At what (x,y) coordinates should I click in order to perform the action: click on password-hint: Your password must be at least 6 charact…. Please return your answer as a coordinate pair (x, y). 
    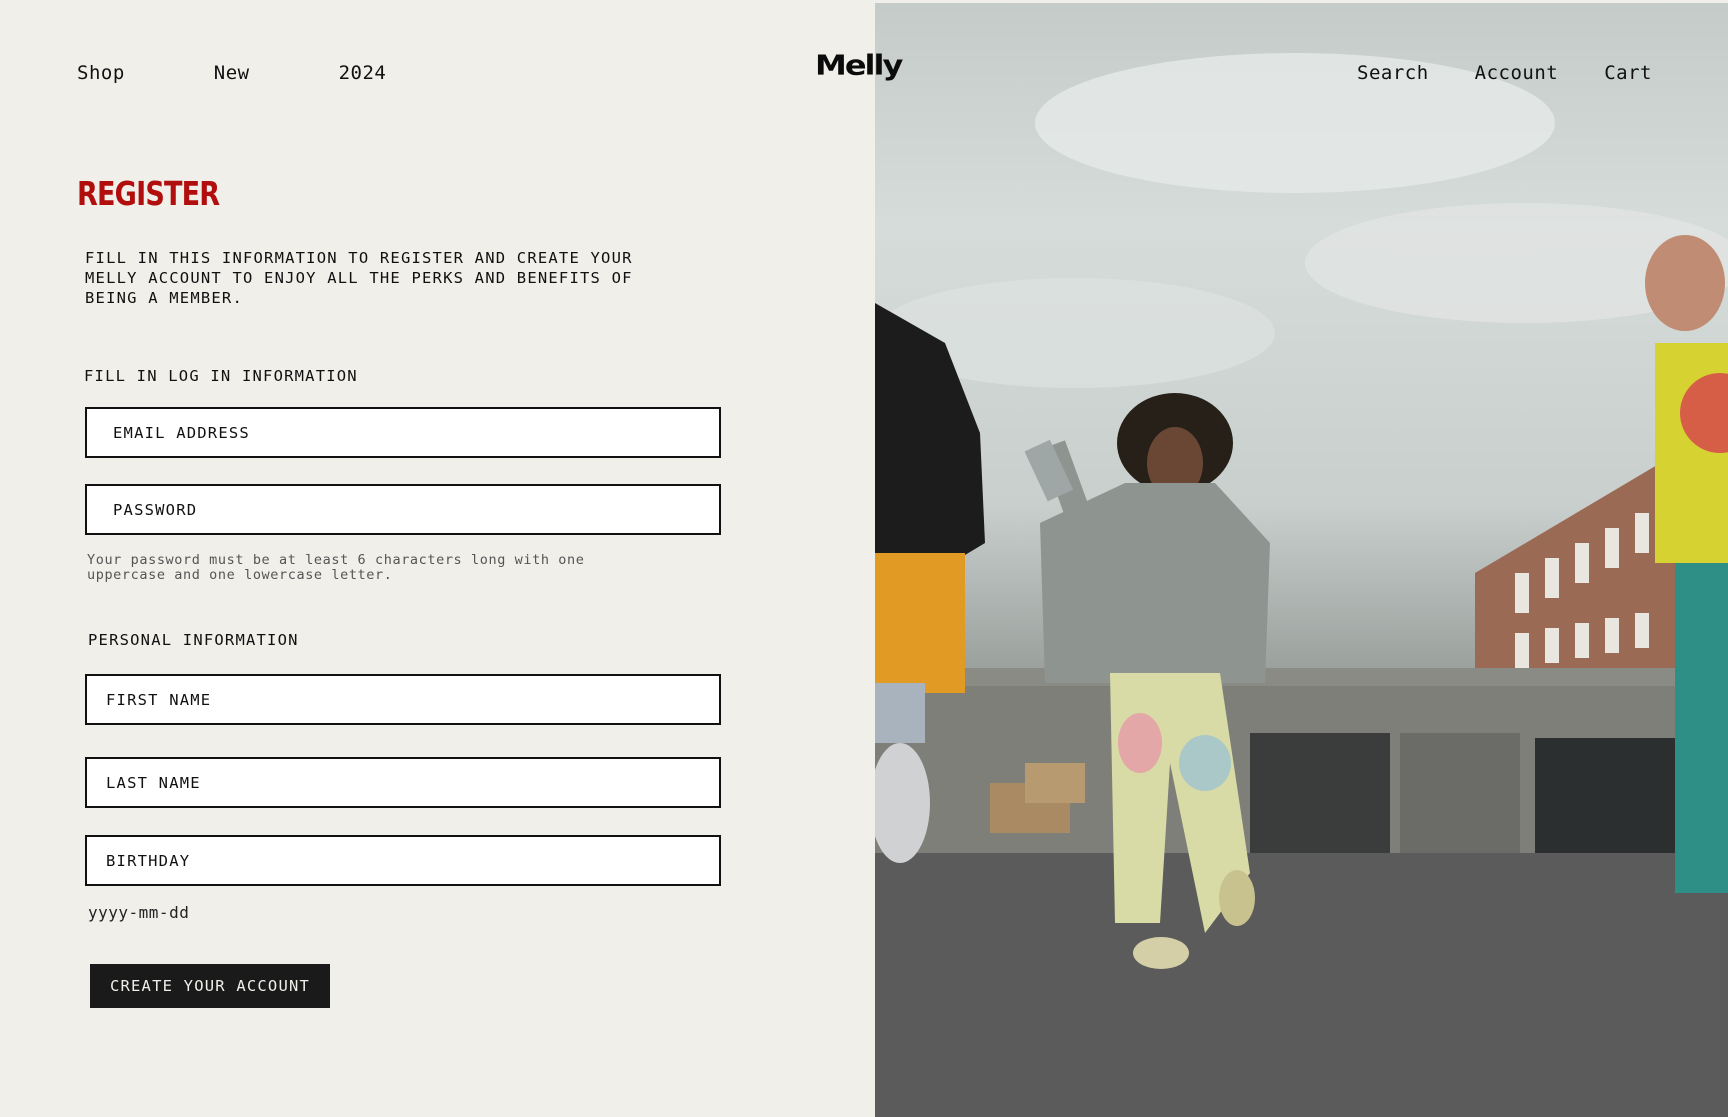
    Looking at the image, I should click on (336, 567).